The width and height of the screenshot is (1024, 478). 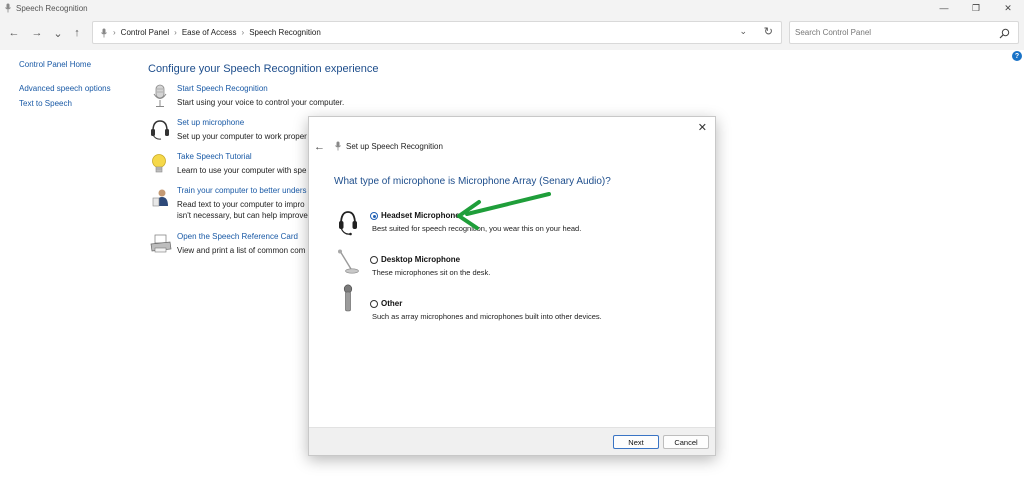 I want to click on headset-microphone-icon, so click(x=348, y=225).